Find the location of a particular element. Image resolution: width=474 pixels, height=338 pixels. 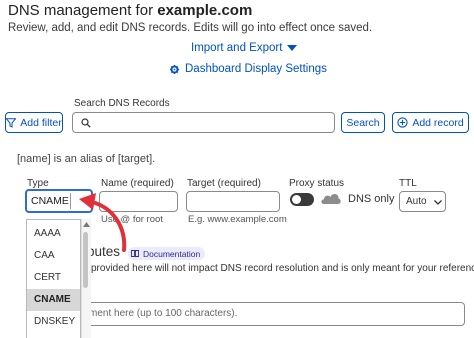

proxy-toggle is located at coordinates (302, 199).